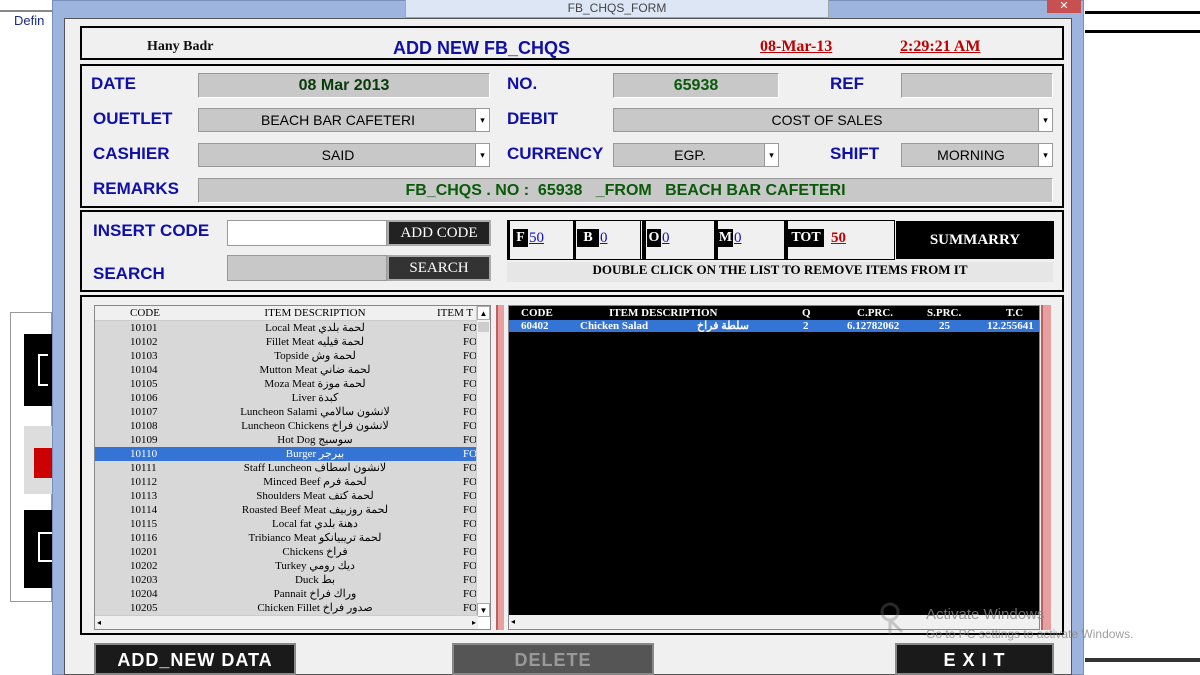 The width and height of the screenshot is (1200, 675). What do you see at coordinates (286, 482) in the screenshot?
I see `list-item: 10112 Minced Beef لحمة فرم FO` at bounding box center [286, 482].